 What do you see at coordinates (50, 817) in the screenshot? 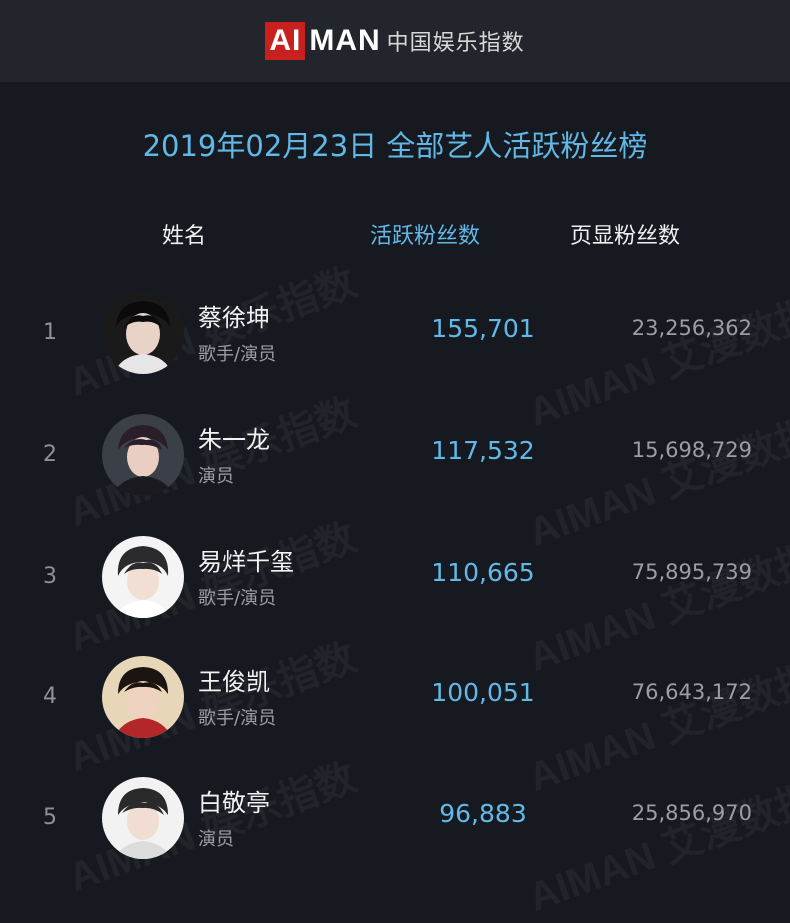
I see `rank-number: 5` at bounding box center [50, 817].